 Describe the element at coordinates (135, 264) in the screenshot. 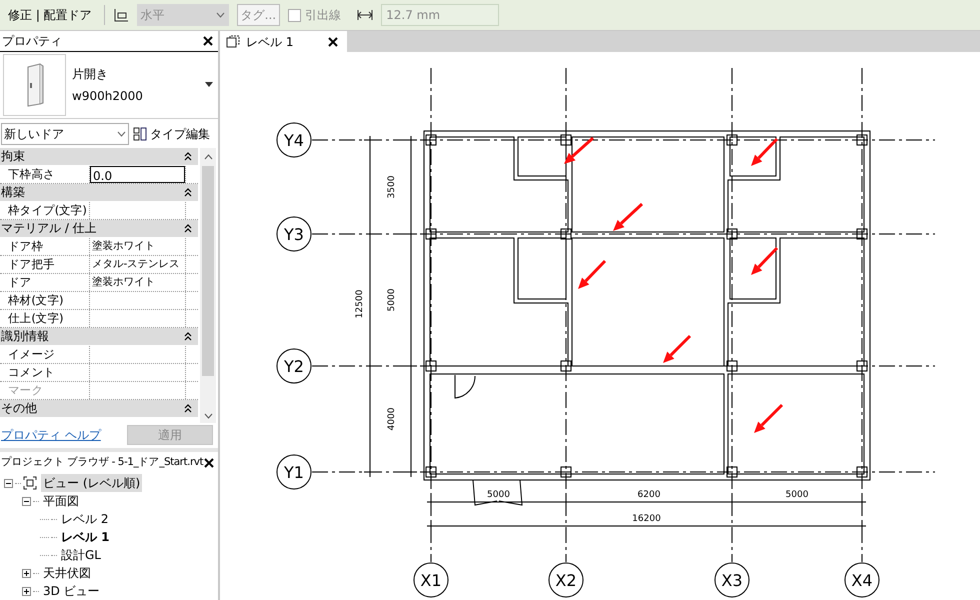

I see `property-value: メタル-ステンレス` at that location.